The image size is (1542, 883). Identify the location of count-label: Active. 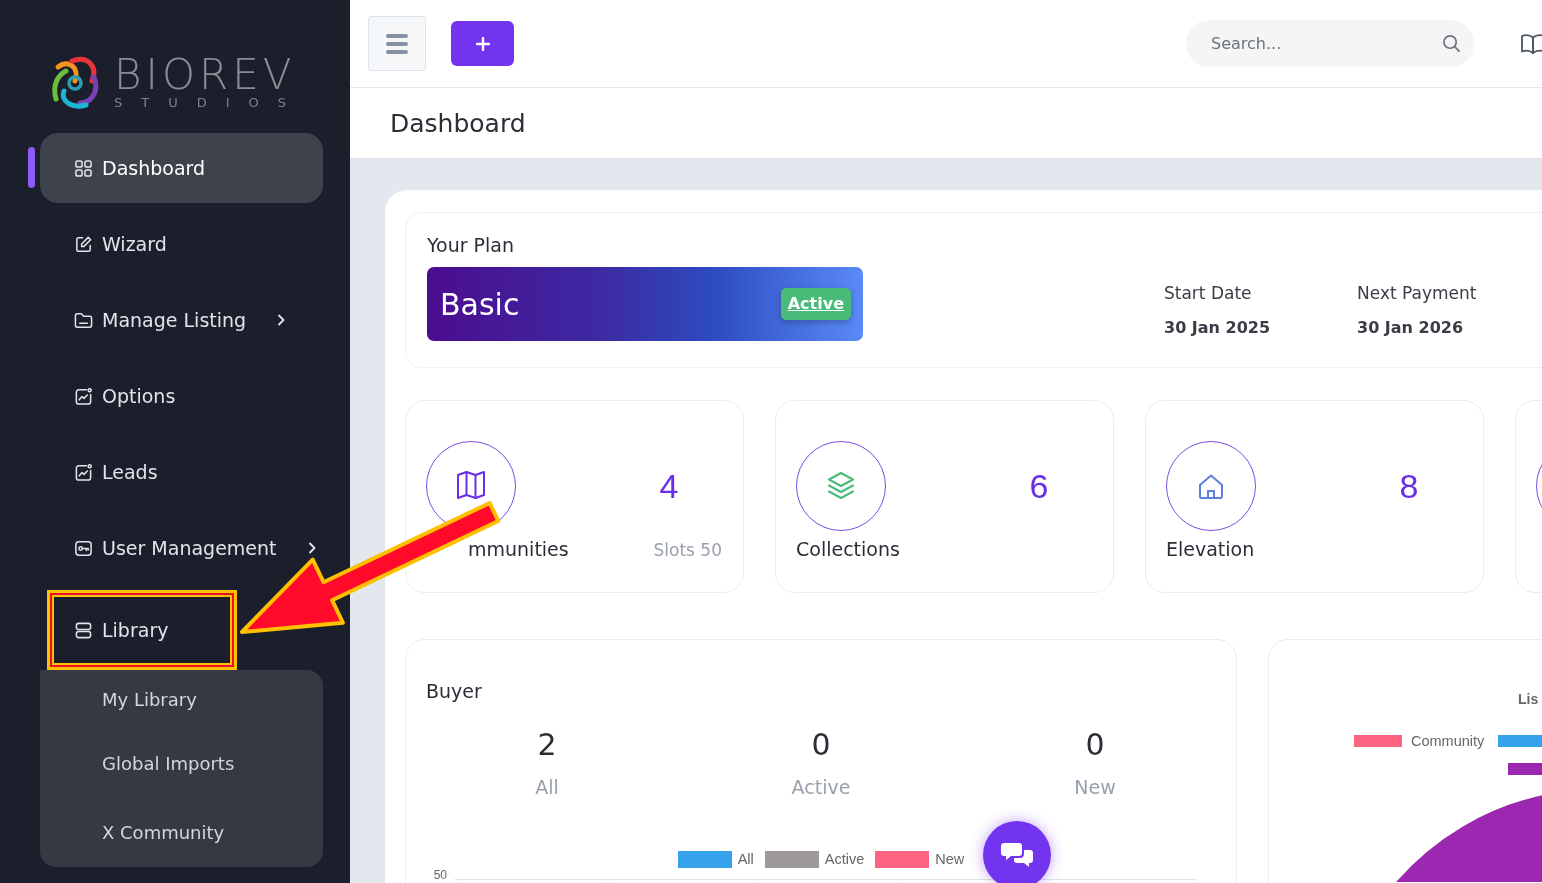
(821, 787).